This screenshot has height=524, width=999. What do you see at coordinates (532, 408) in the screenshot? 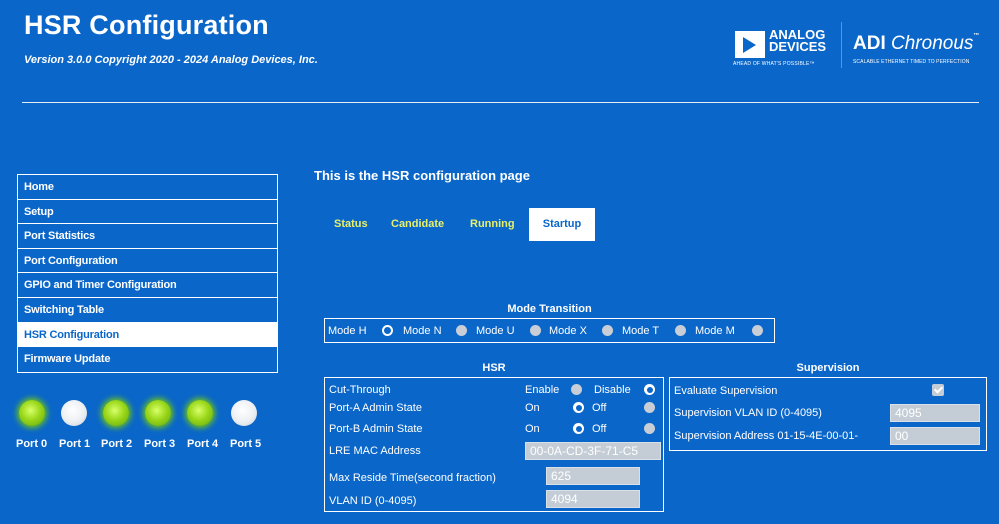
I see `port-a-on-label: On` at bounding box center [532, 408].